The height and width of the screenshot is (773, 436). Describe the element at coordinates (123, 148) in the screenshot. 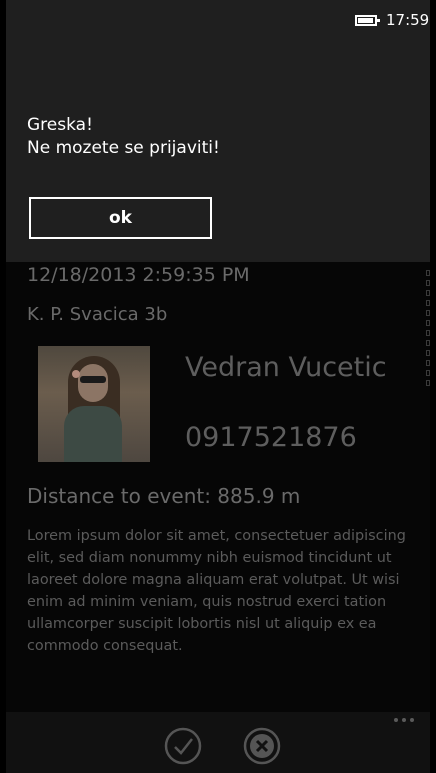

I see `dialog-message: Ne mozete se prijaviti!` at that location.